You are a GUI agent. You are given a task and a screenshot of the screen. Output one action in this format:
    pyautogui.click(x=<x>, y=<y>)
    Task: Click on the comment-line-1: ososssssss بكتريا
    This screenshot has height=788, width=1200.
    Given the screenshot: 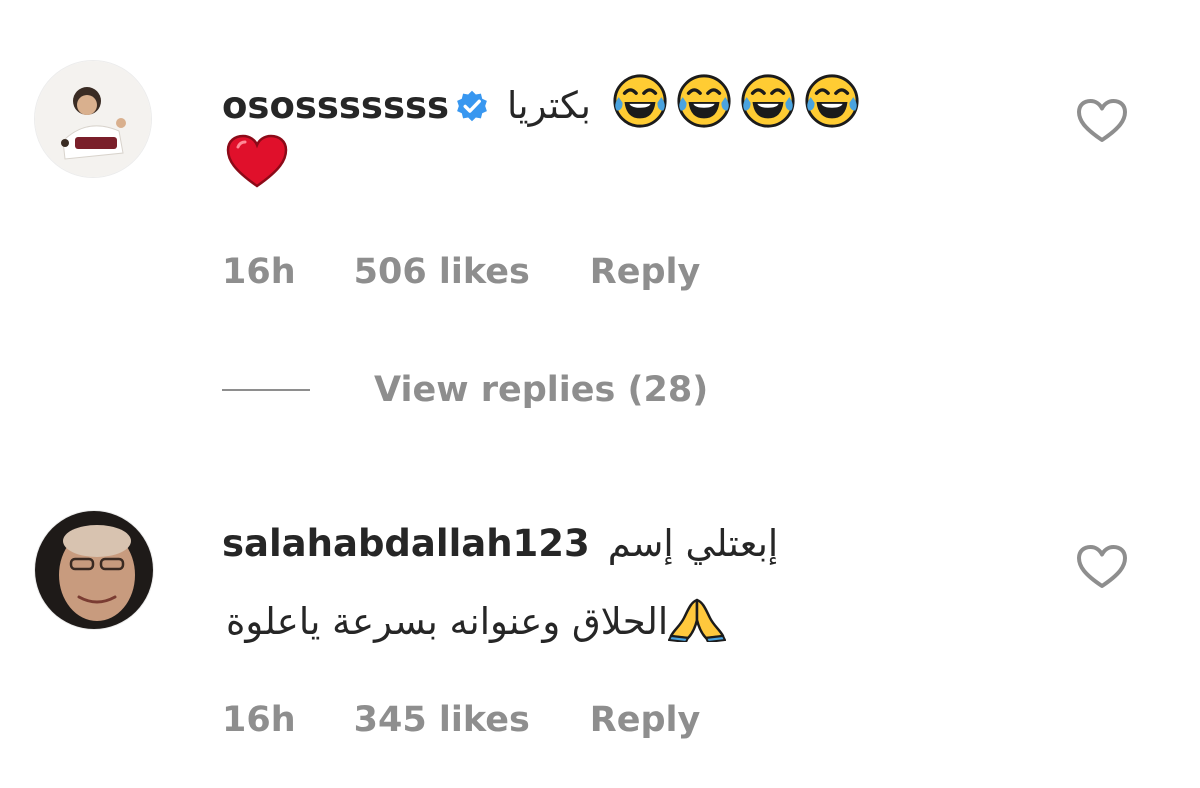 What is the action you would take?
    pyautogui.click(x=544, y=107)
    